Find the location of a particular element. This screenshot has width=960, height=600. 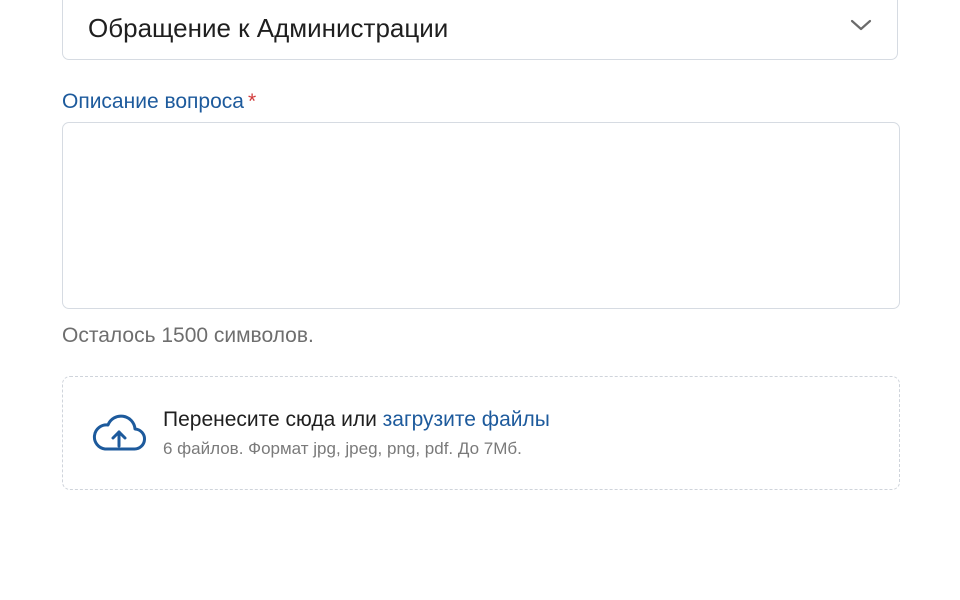

description-label-text: Описание вопроса is located at coordinates (153, 101).